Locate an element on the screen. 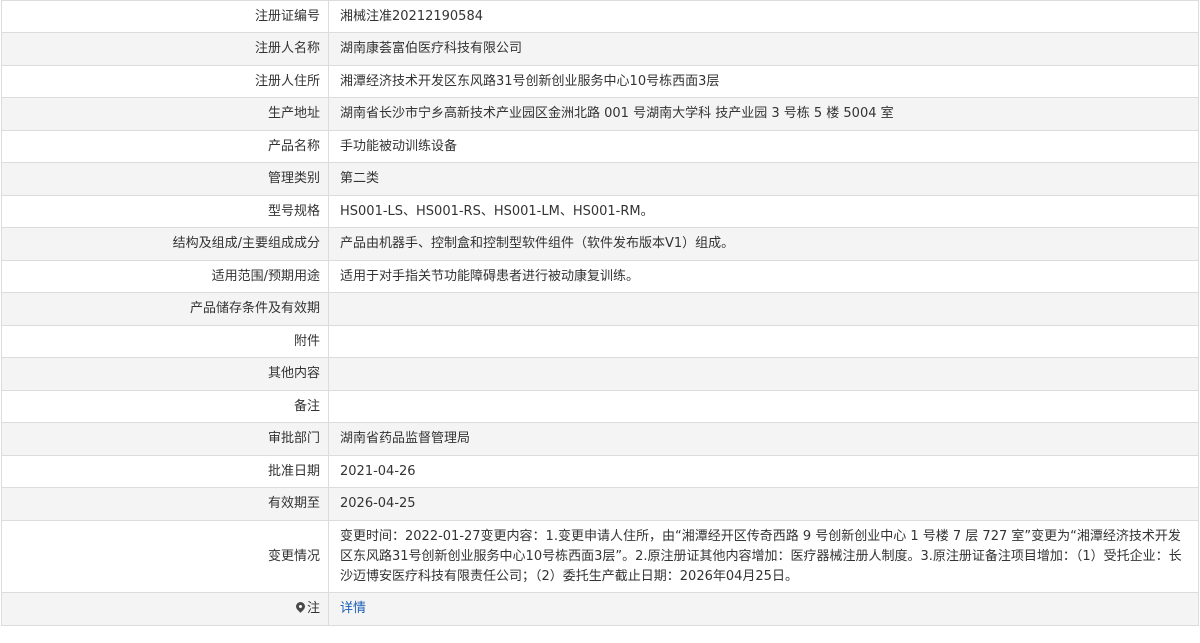 This screenshot has width=1200, height=643. row-label: 结构及组成/主要组成成分 is located at coordinates (165, 244).